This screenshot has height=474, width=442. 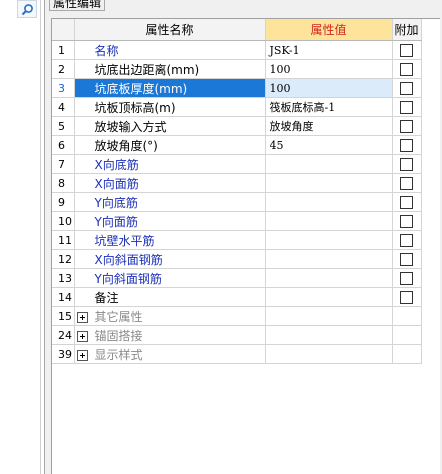 I want to click on row-number: 24, so click(x=63, y=335).